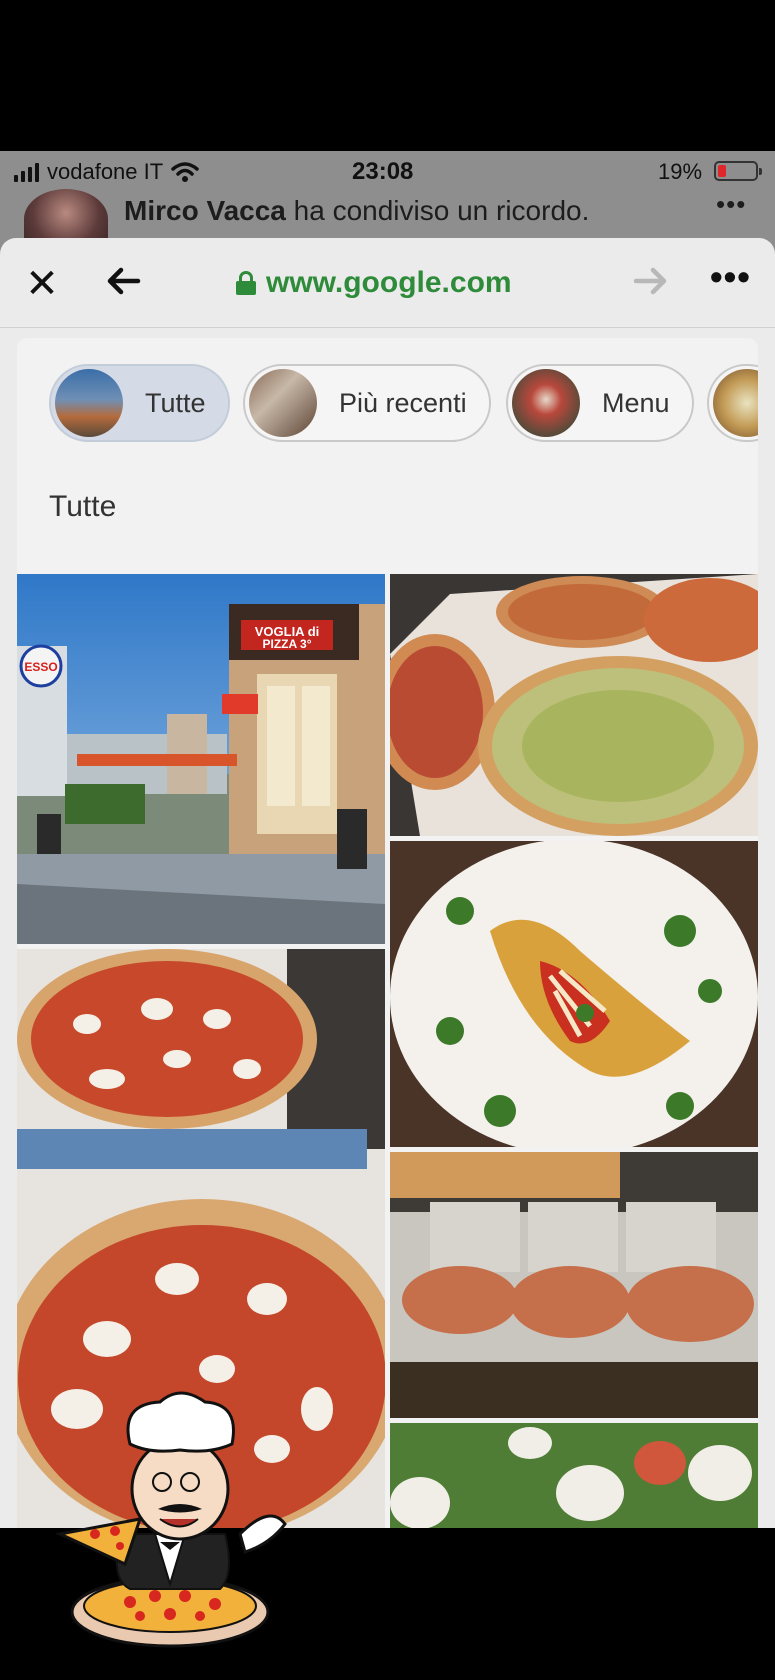  Describe the element at coordinates (441, 210) in the screenshot. I see `post-text-rest: ha condiviso un ricordo.` at that location.